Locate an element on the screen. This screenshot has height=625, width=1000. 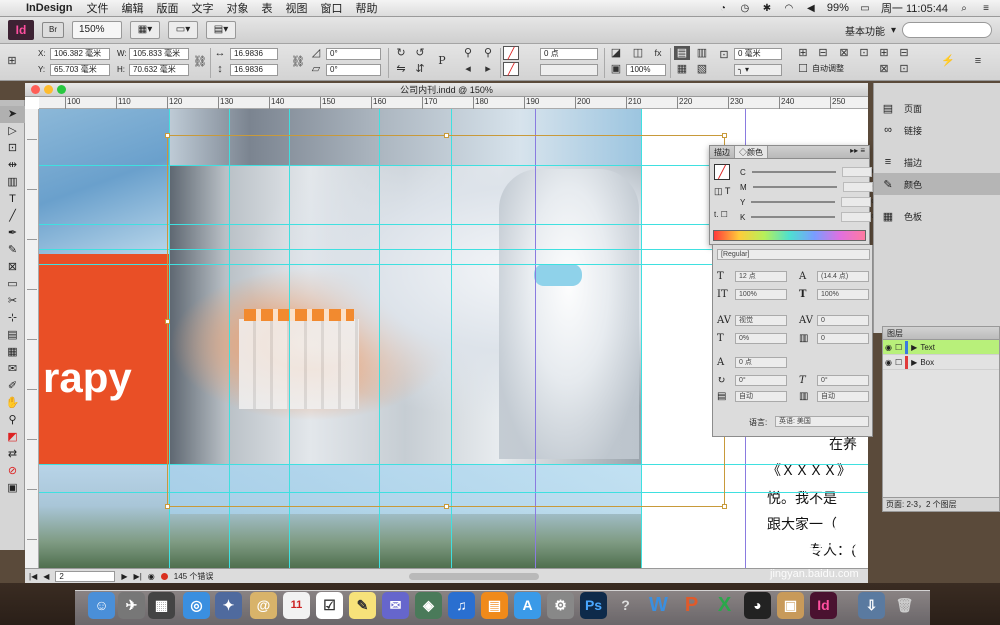
itunes-icon: ♫ is located at coordinates (461, 605).